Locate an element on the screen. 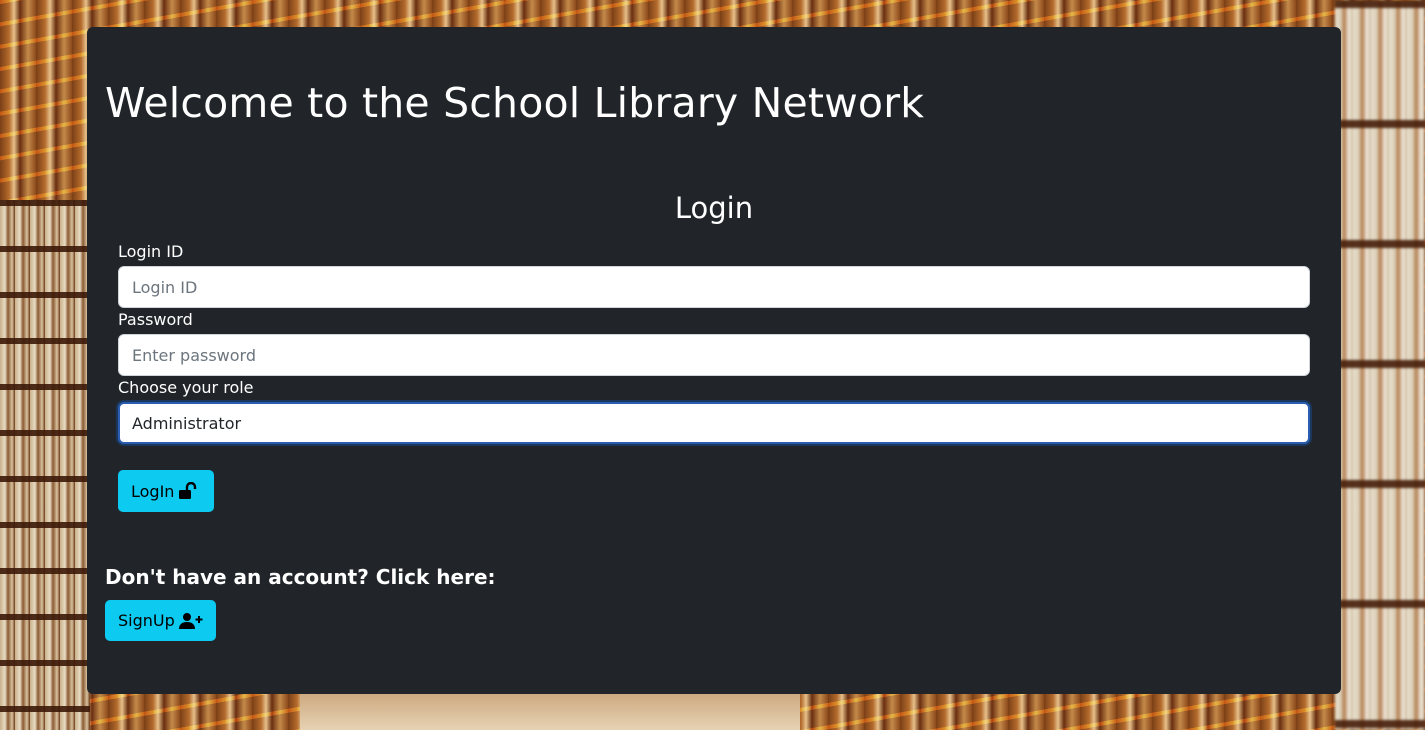  role-select-value: Administrator is located at coordinates (187, 423).